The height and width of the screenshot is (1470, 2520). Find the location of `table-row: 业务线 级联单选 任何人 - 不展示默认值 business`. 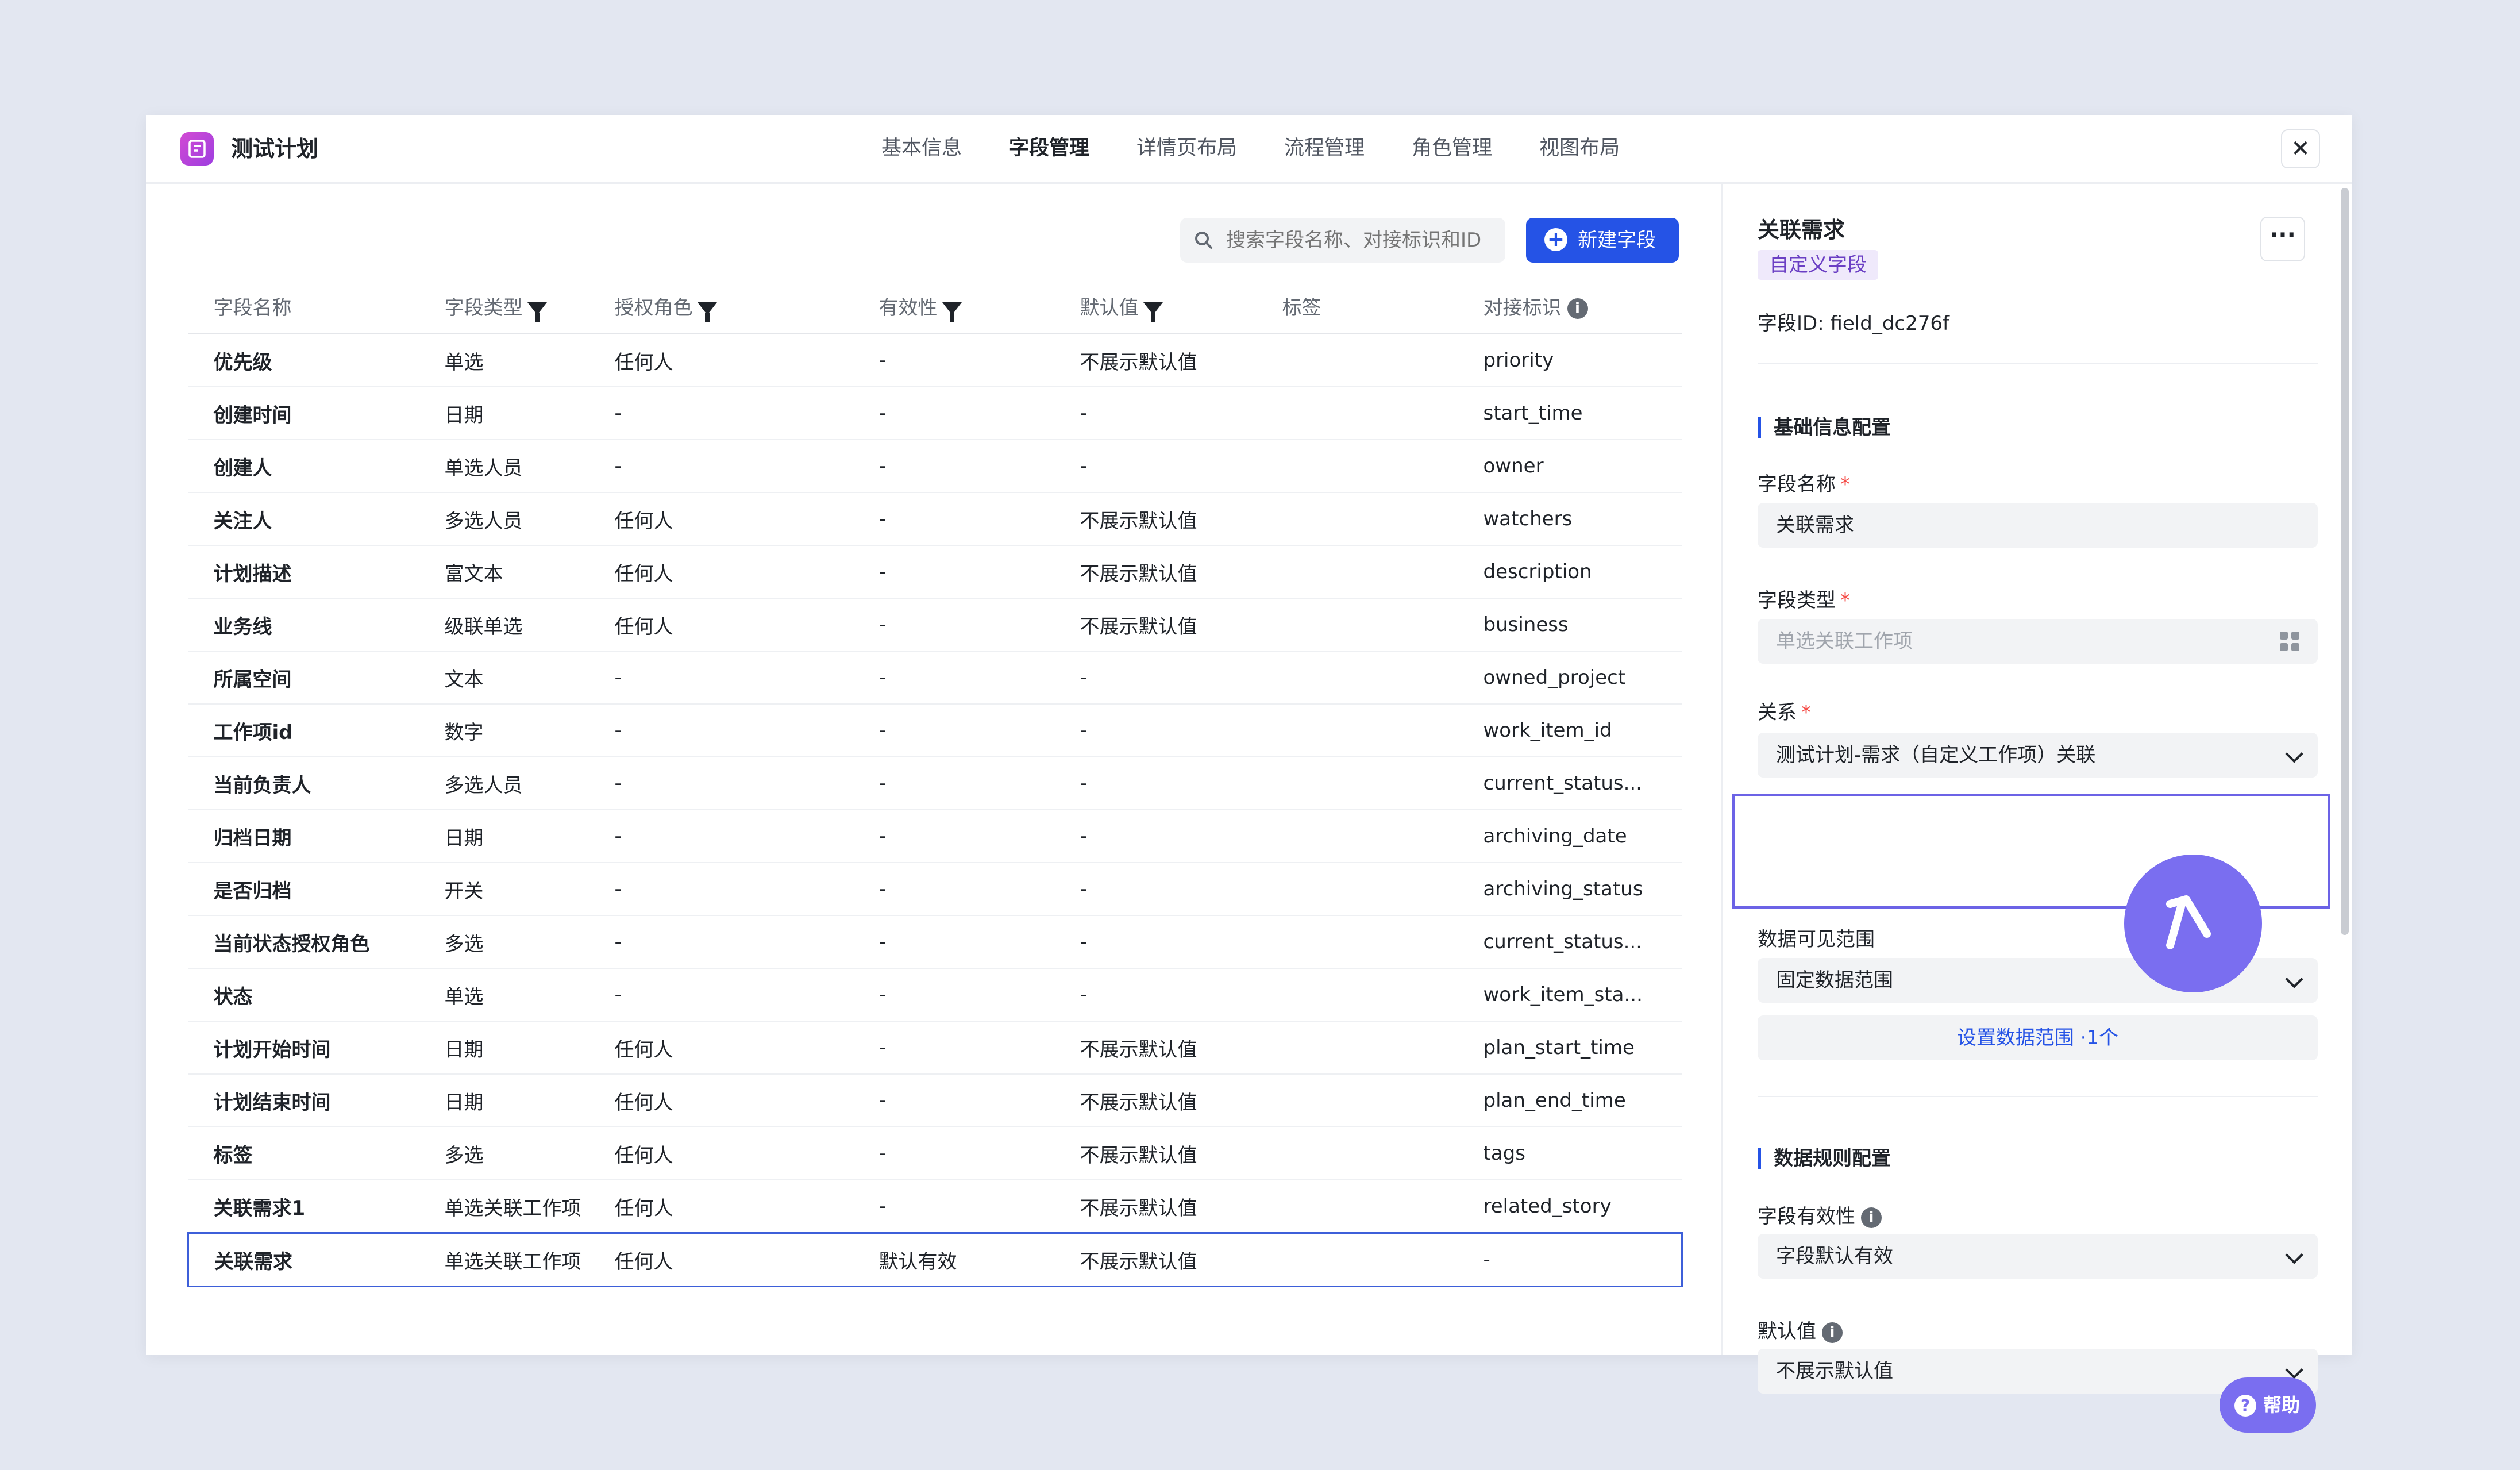

table-row: 业务线 级联单选 任何人 - 不展示默认值 business is located at coordinates (935, 625).